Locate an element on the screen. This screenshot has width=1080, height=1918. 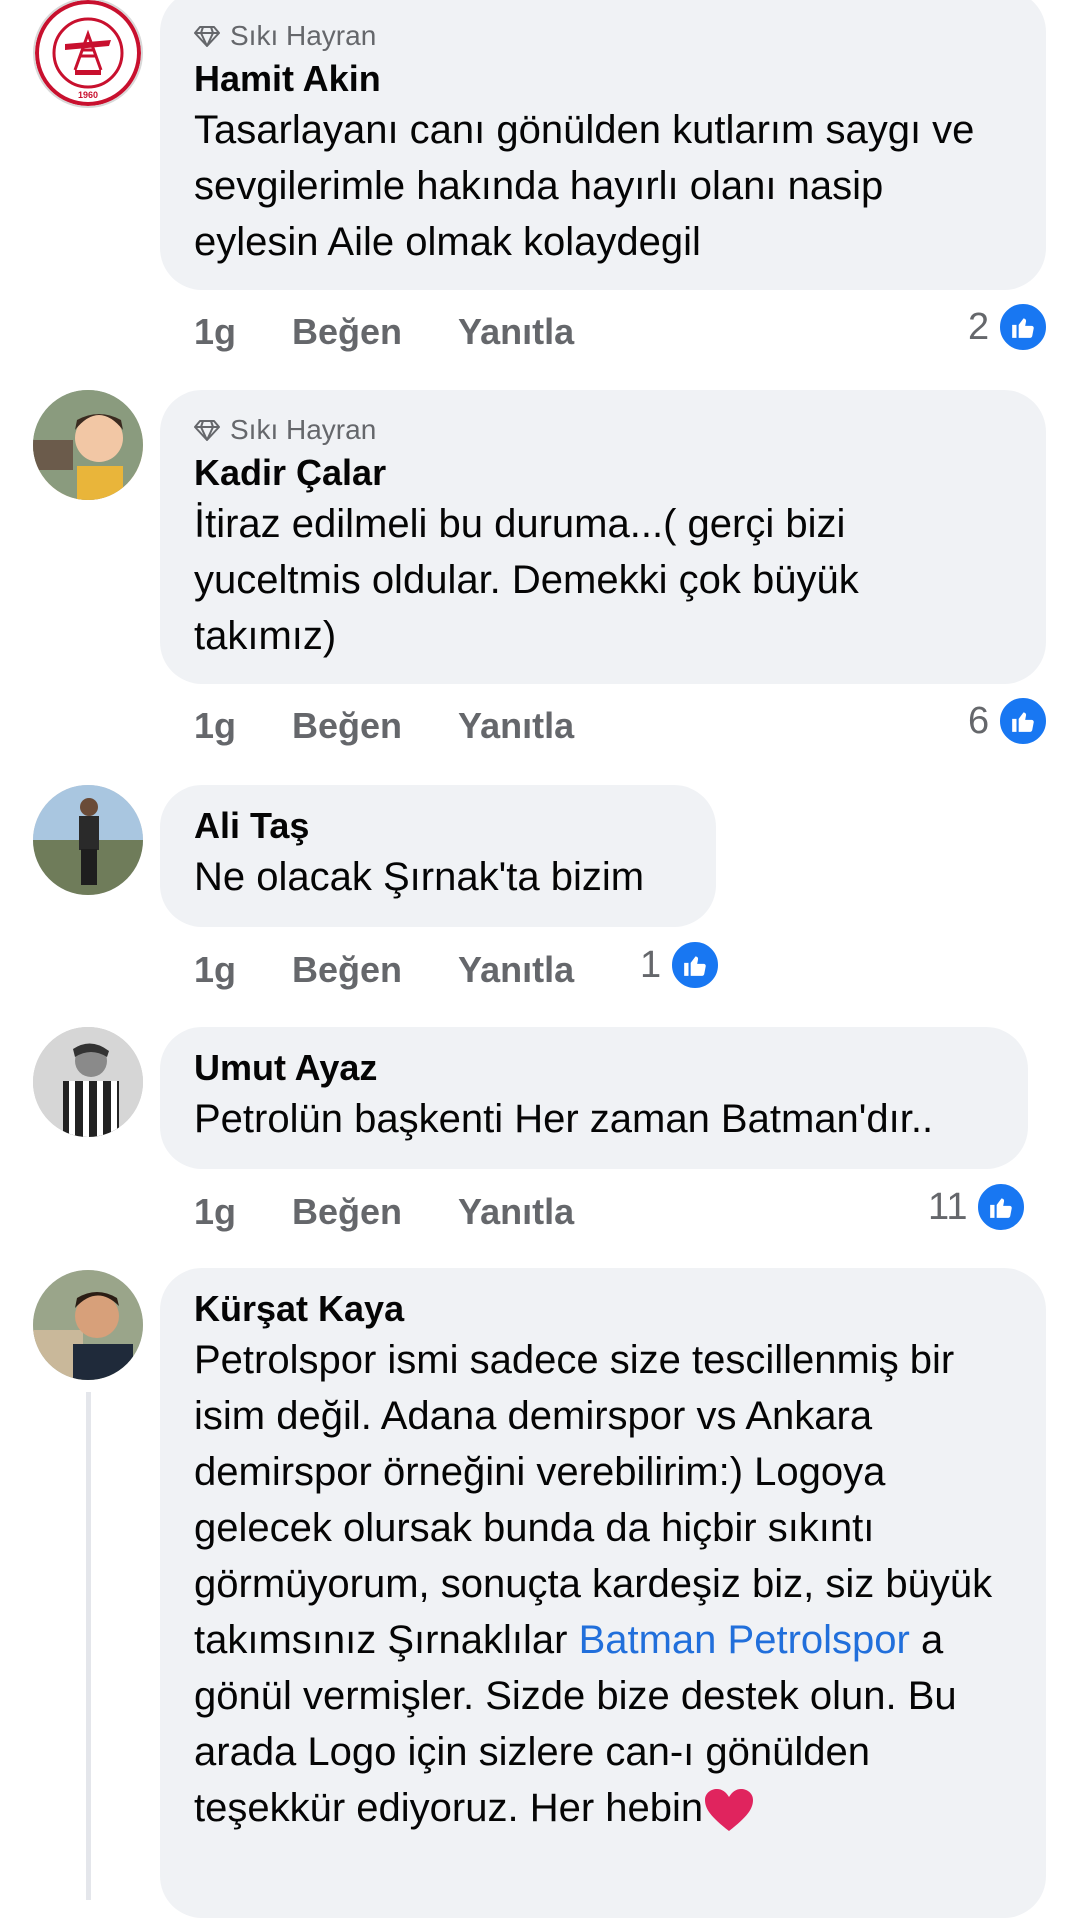
heart-icon is located at coordinates (729, 1810).